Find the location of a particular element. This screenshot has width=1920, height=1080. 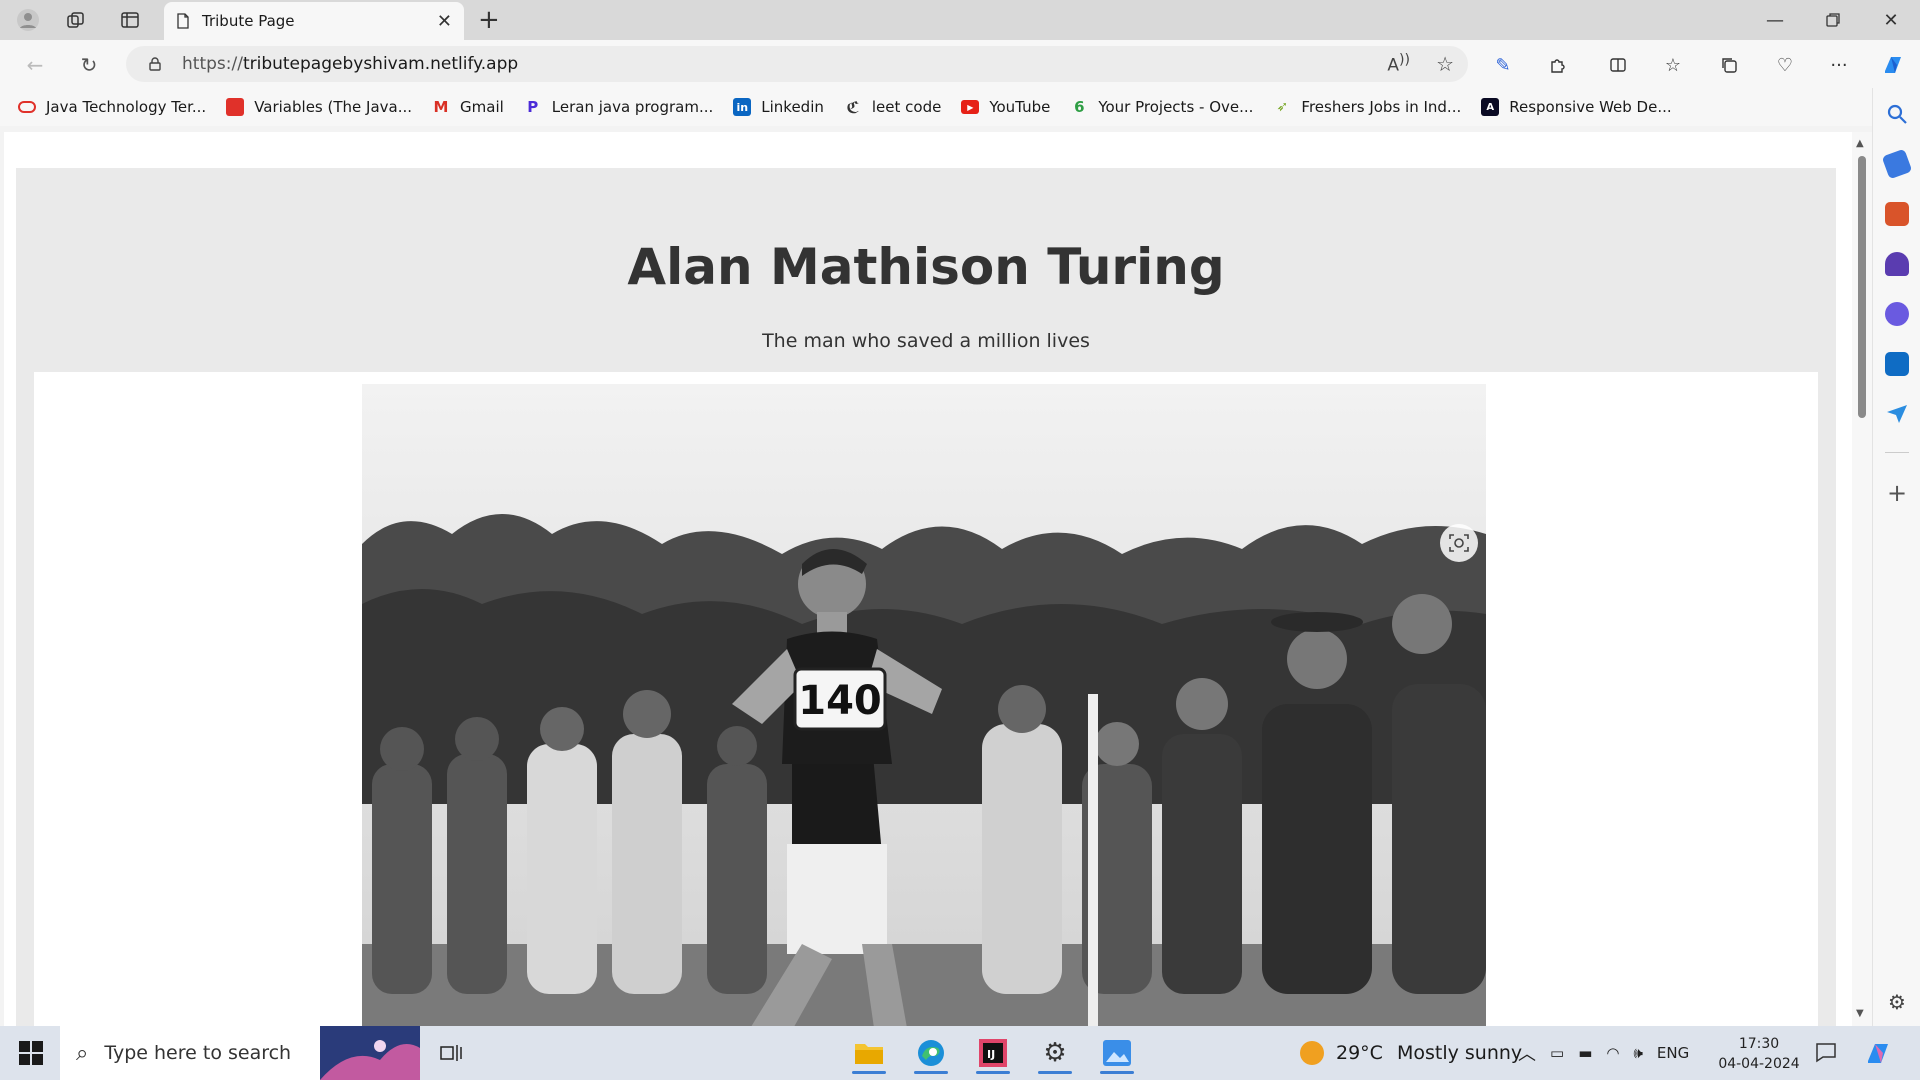

restore-button is located at coordinates (1833, 20).